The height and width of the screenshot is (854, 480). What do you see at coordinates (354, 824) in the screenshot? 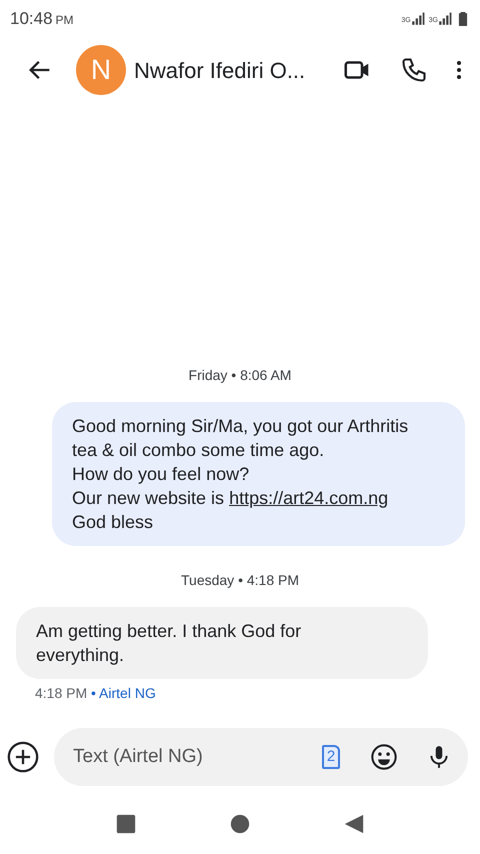
I see `triangle-icon` at bounding box center [354, 824].